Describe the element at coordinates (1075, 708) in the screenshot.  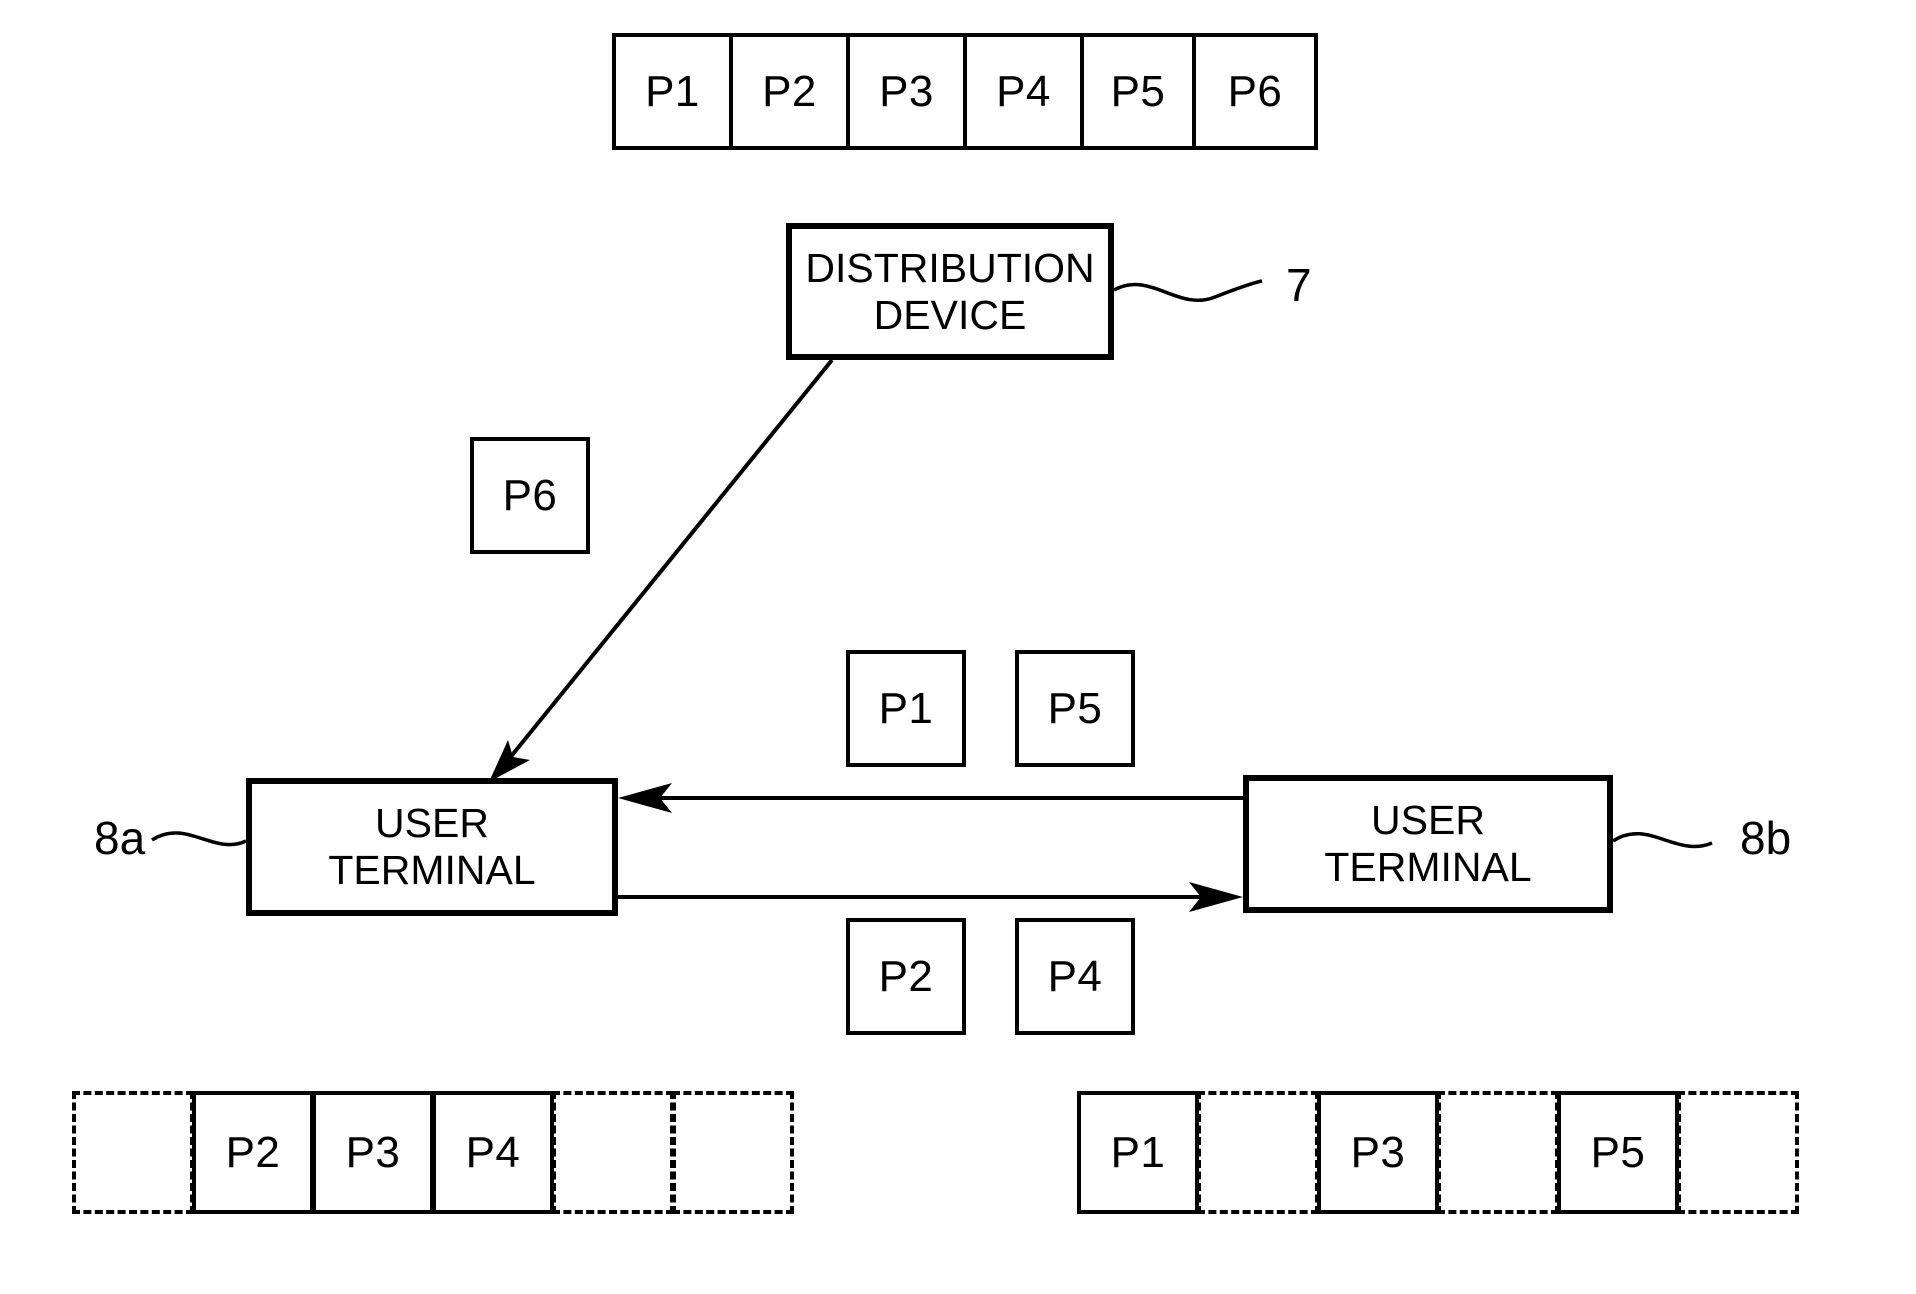
I see `inflight-packet-b-to-a: P5` at that location.